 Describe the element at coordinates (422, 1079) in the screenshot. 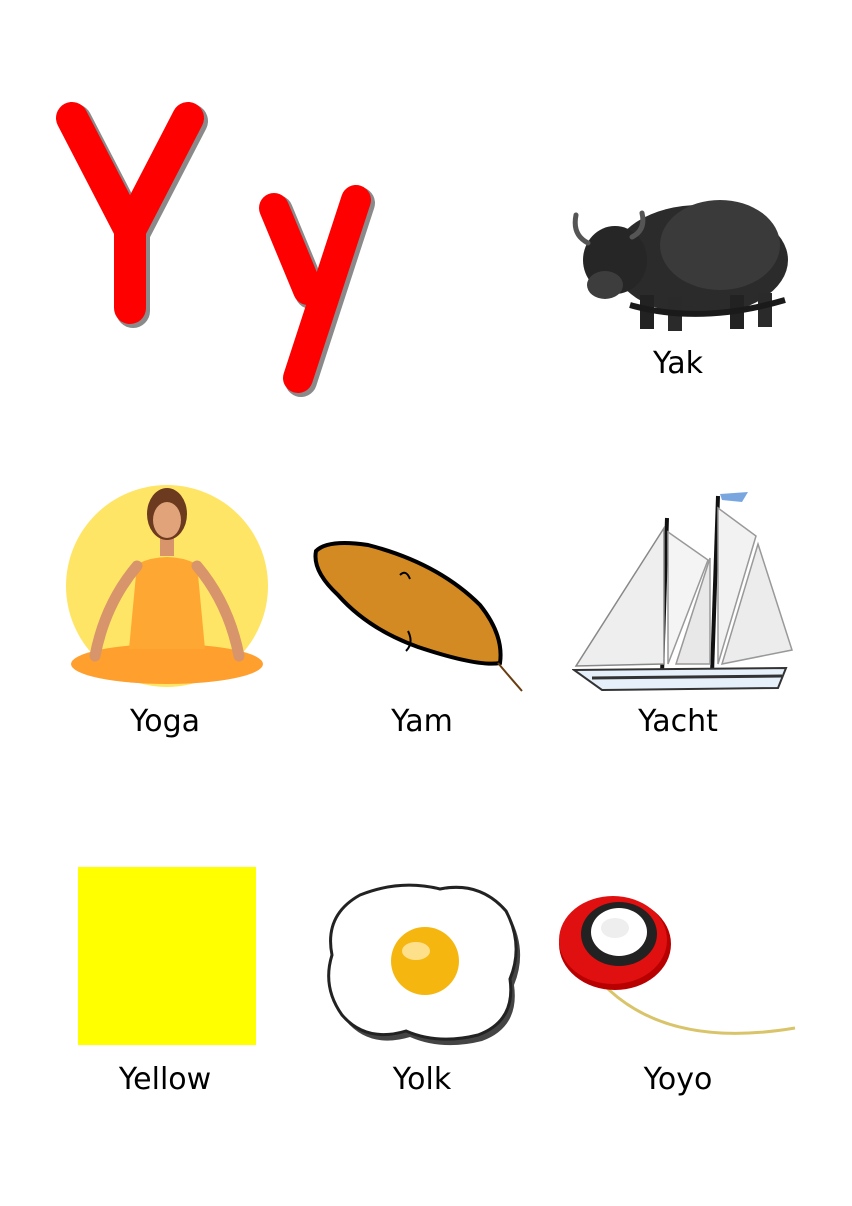

I see `yolk-label: Yolk` at that location.